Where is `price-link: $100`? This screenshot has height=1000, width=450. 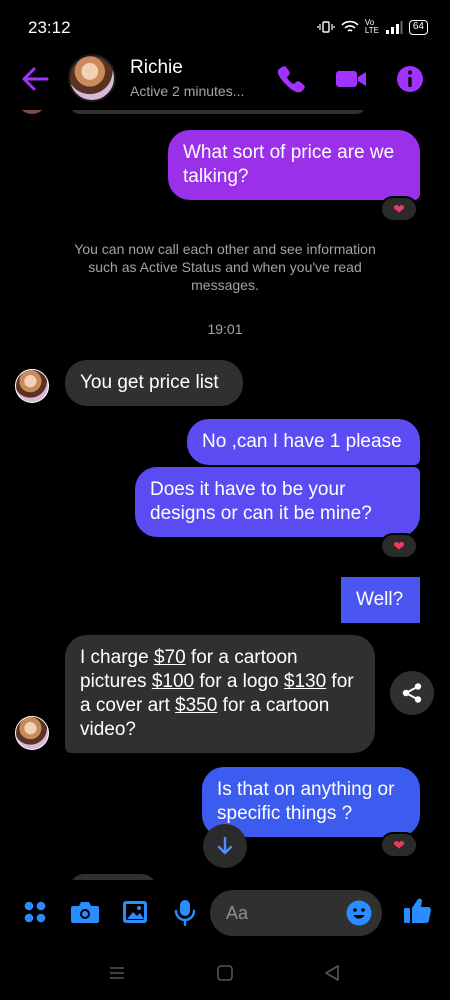 price-link: $100 is located at coordinates (173, 681).